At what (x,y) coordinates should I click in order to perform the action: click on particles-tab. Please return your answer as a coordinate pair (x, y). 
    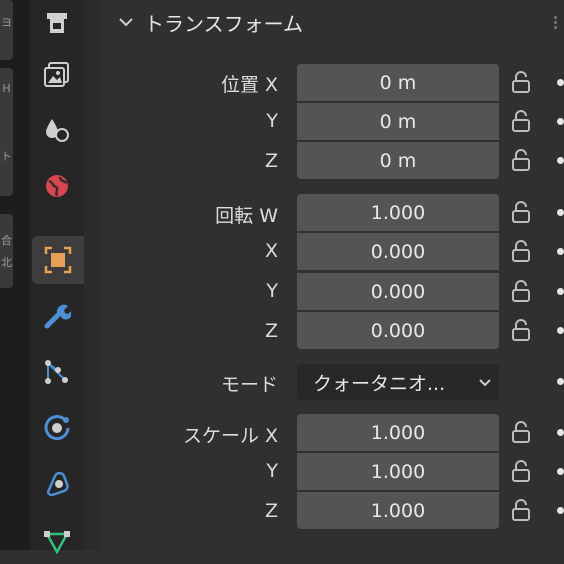
    Looking at the image, I should click on (57, 372).